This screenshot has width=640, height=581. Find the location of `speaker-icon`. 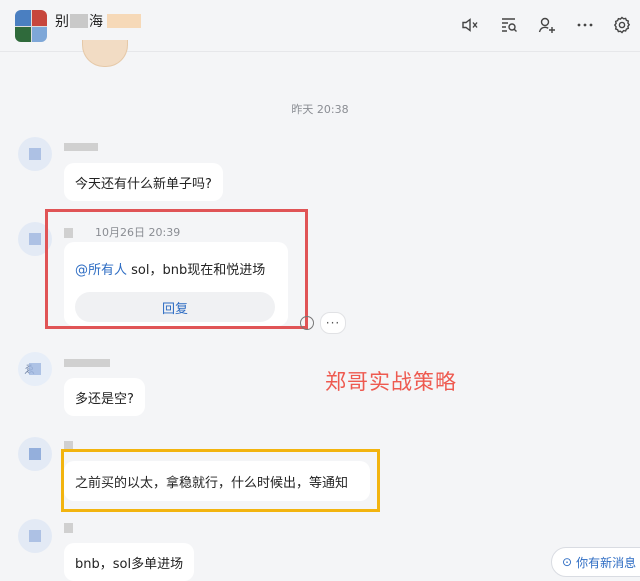

speaker-icon is located at coordinates (470, 25).